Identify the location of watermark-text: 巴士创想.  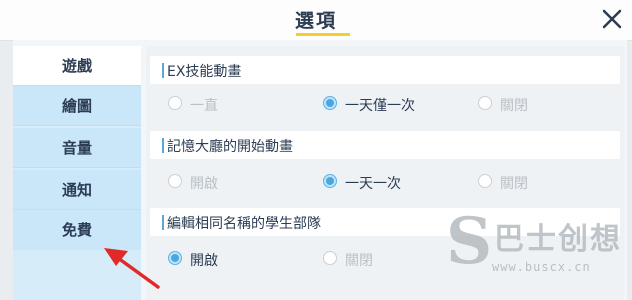
(558, 239).